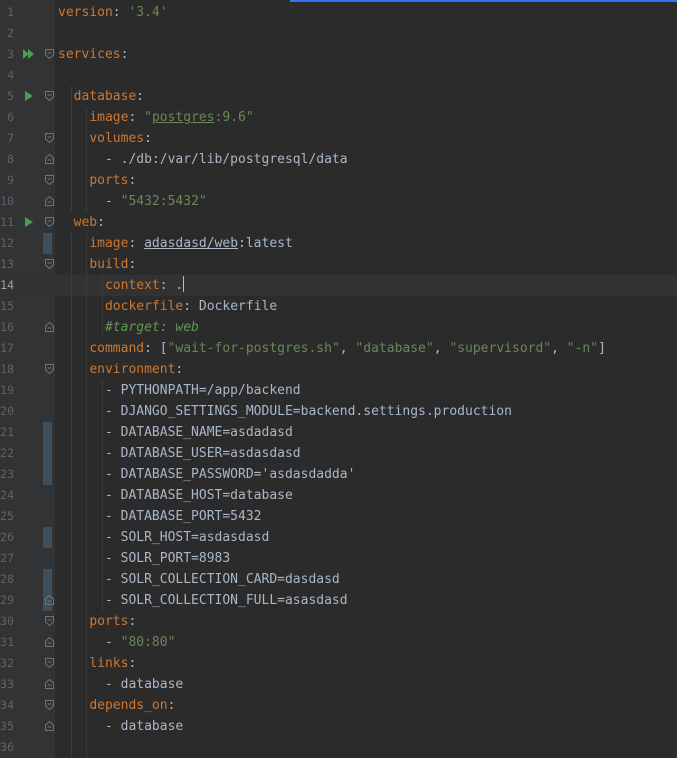 The image size is (677, 758). What do you see at coordinates (7, 222) in the screenshot?
I see `line-number: 11` at bounding box center [7, 222].